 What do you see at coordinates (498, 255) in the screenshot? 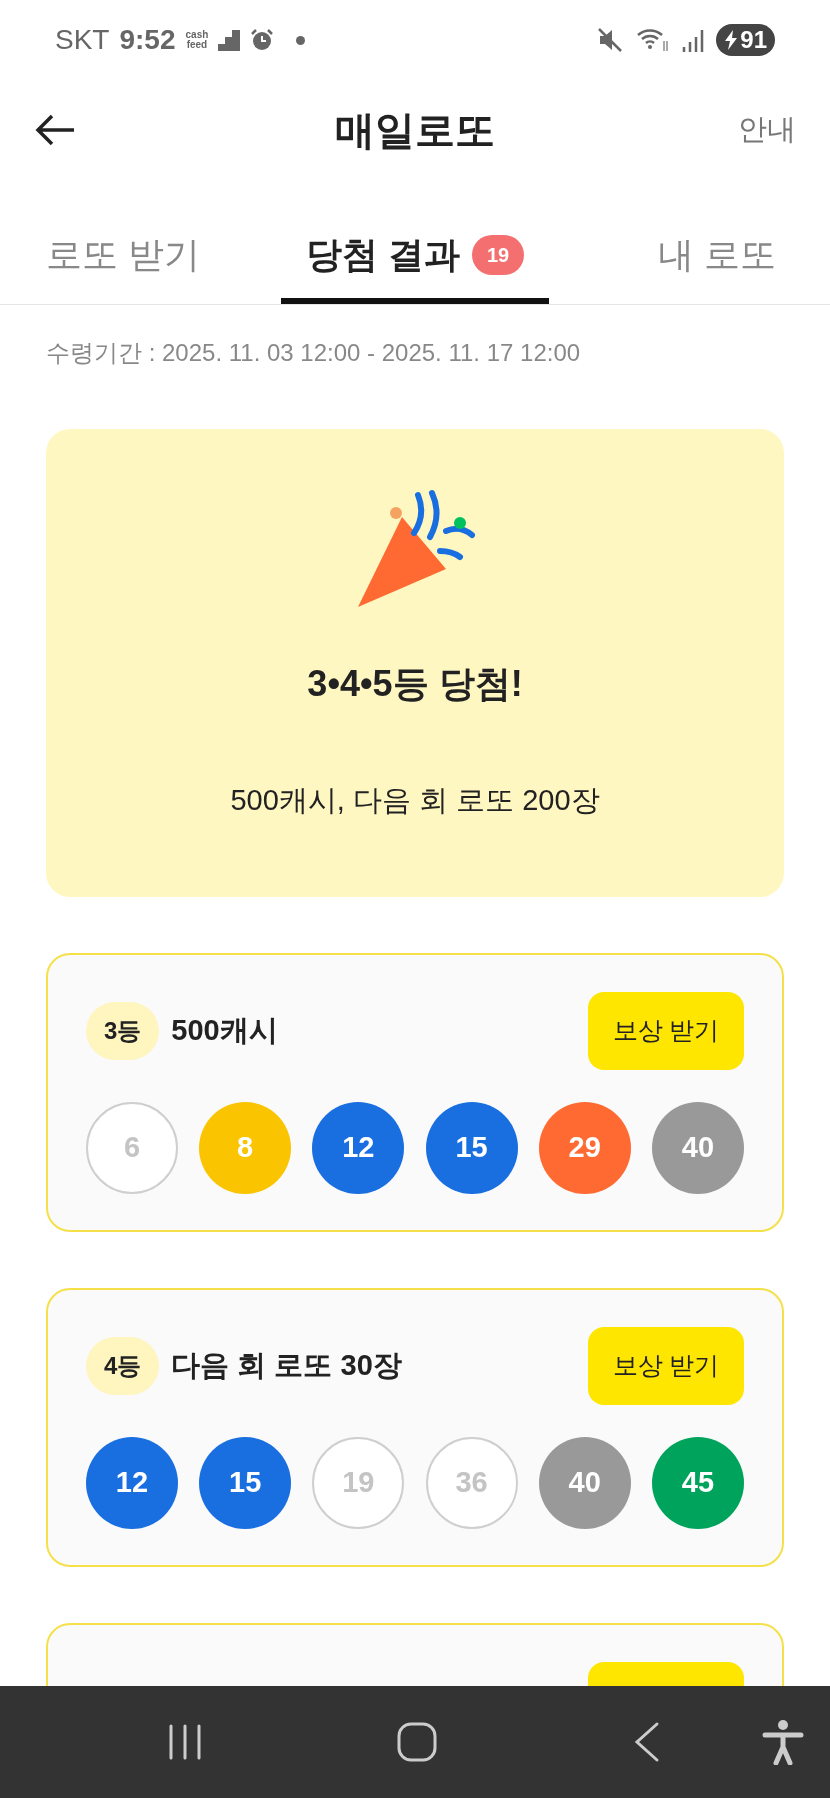
I see `count-badge: 19` at bounding box center [498, 255].